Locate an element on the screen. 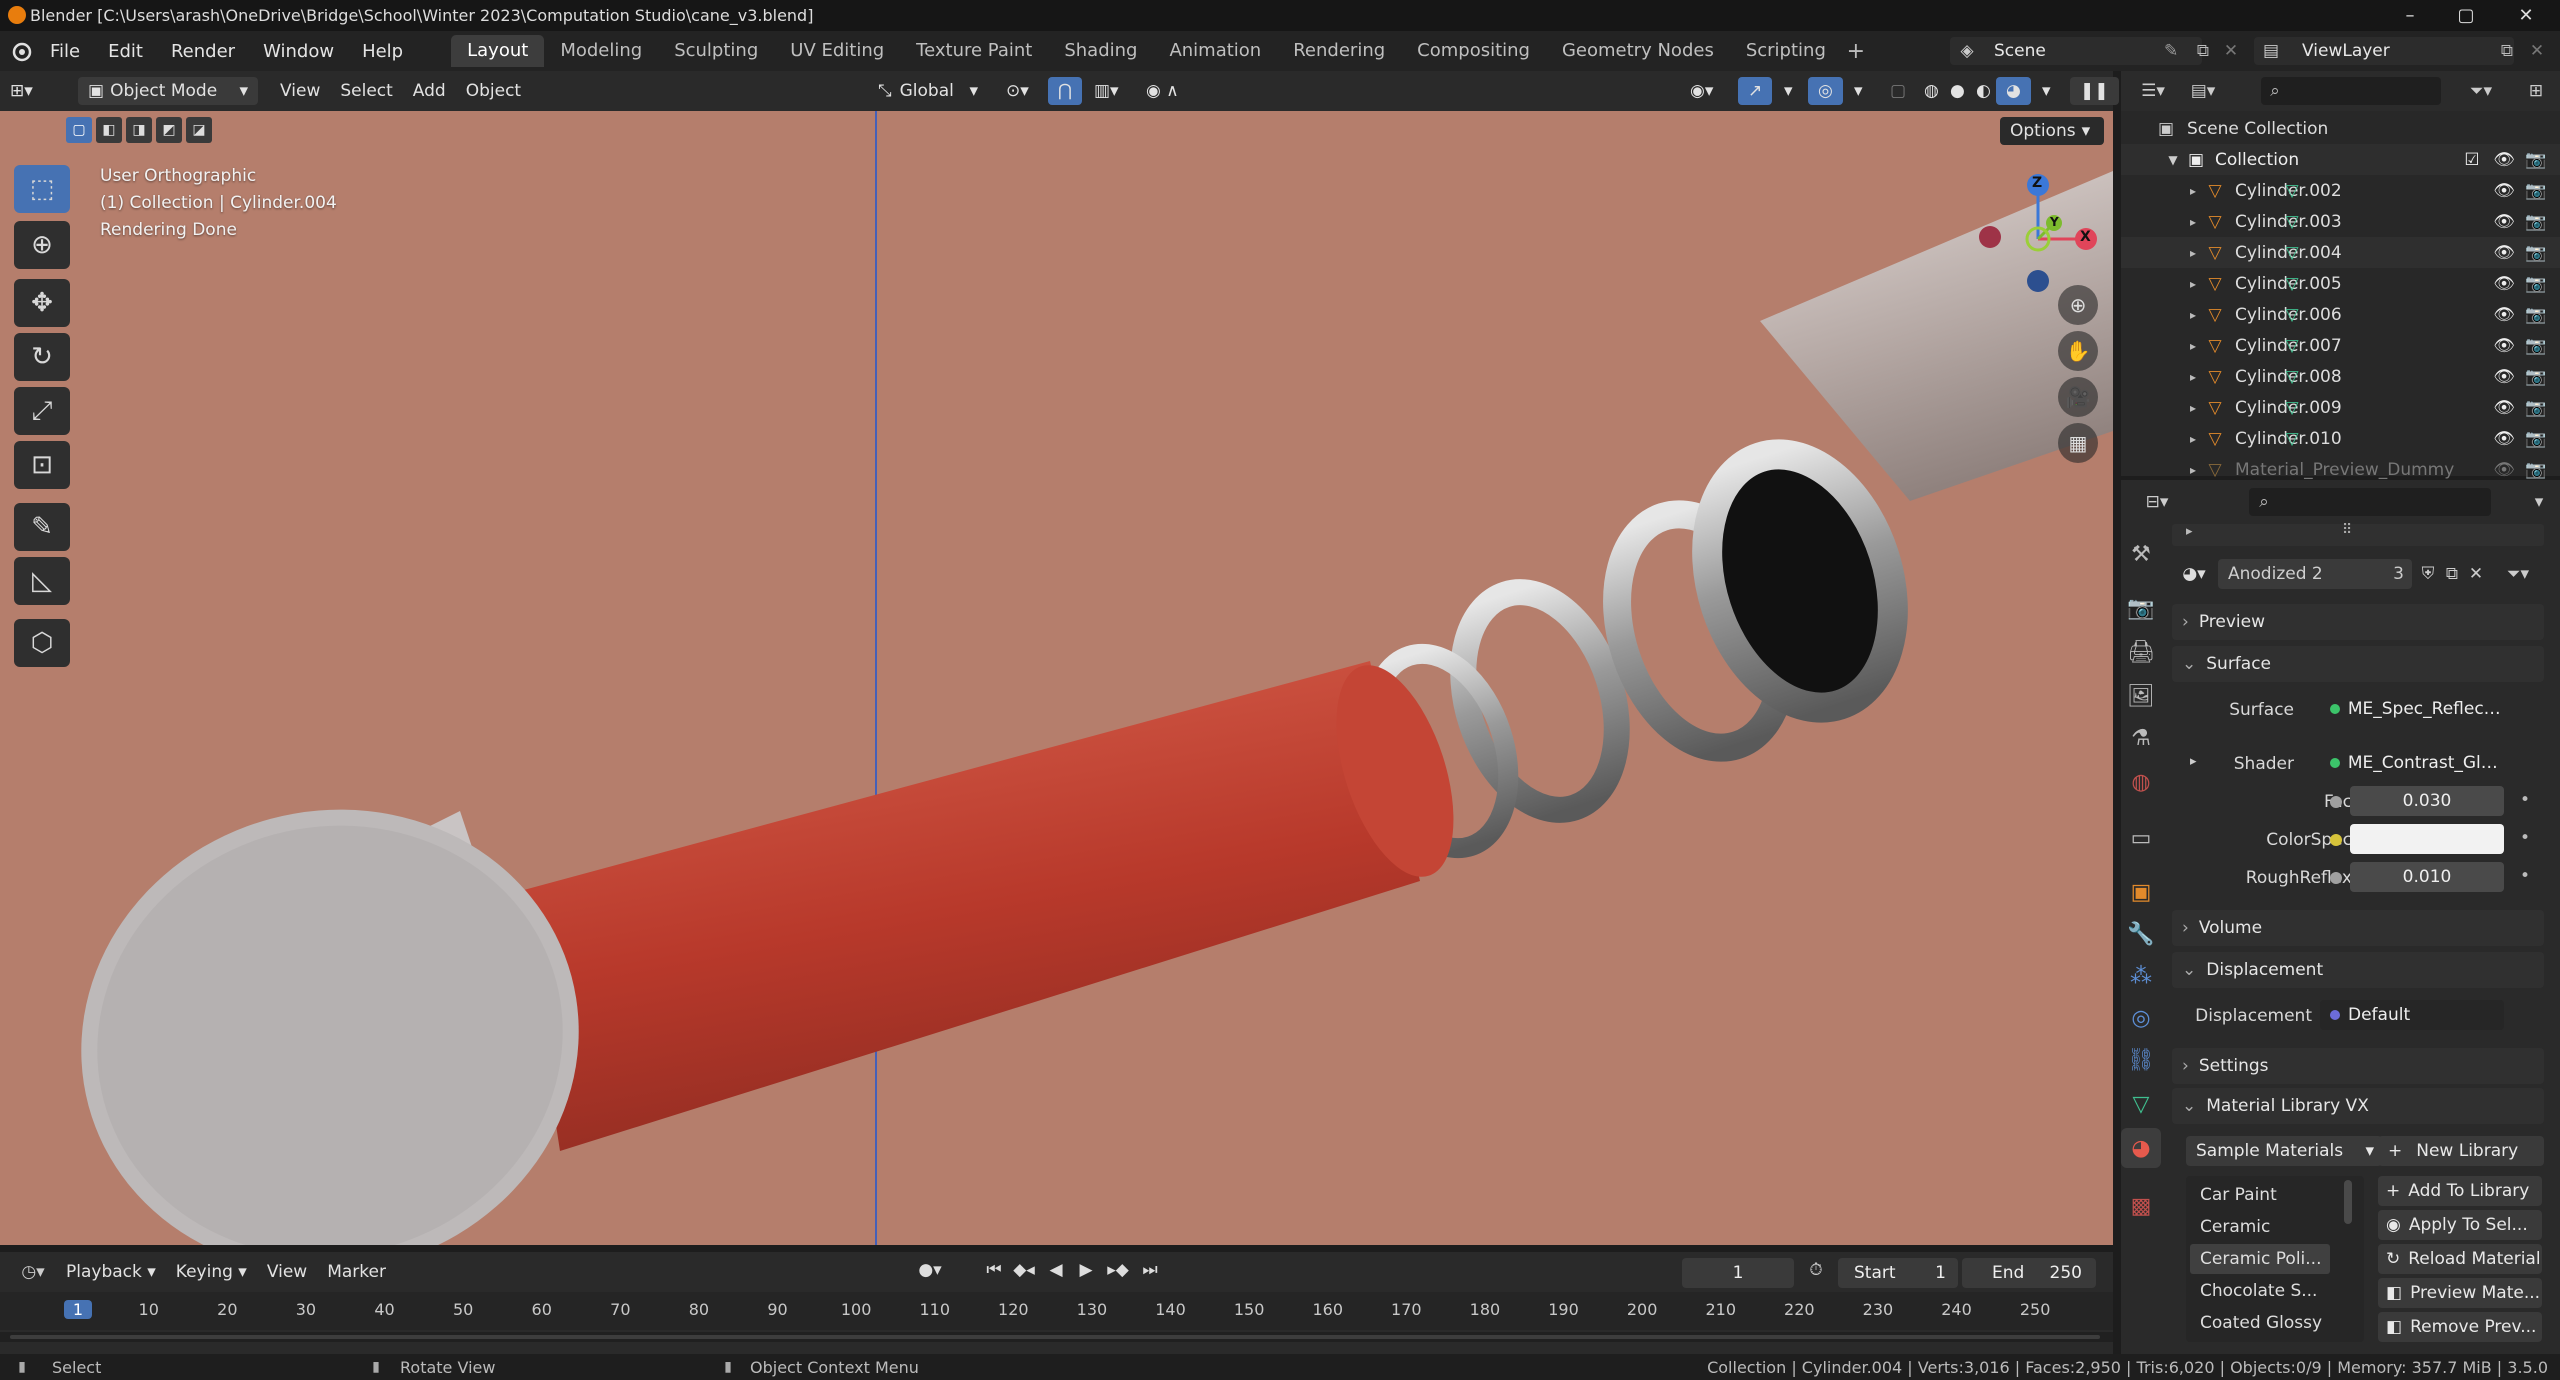 This screenshot has height=1380, width=2560. select-extend-icon: ◧ is located at coordinates (109, 130).